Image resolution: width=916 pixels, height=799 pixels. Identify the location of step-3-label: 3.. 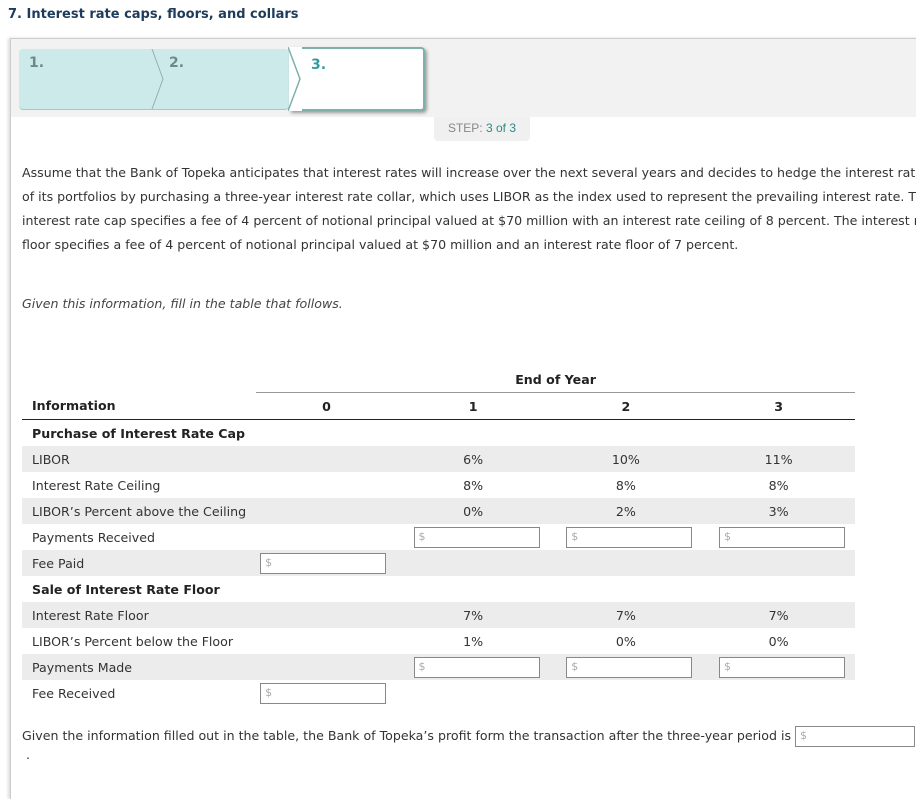
(319, 65).